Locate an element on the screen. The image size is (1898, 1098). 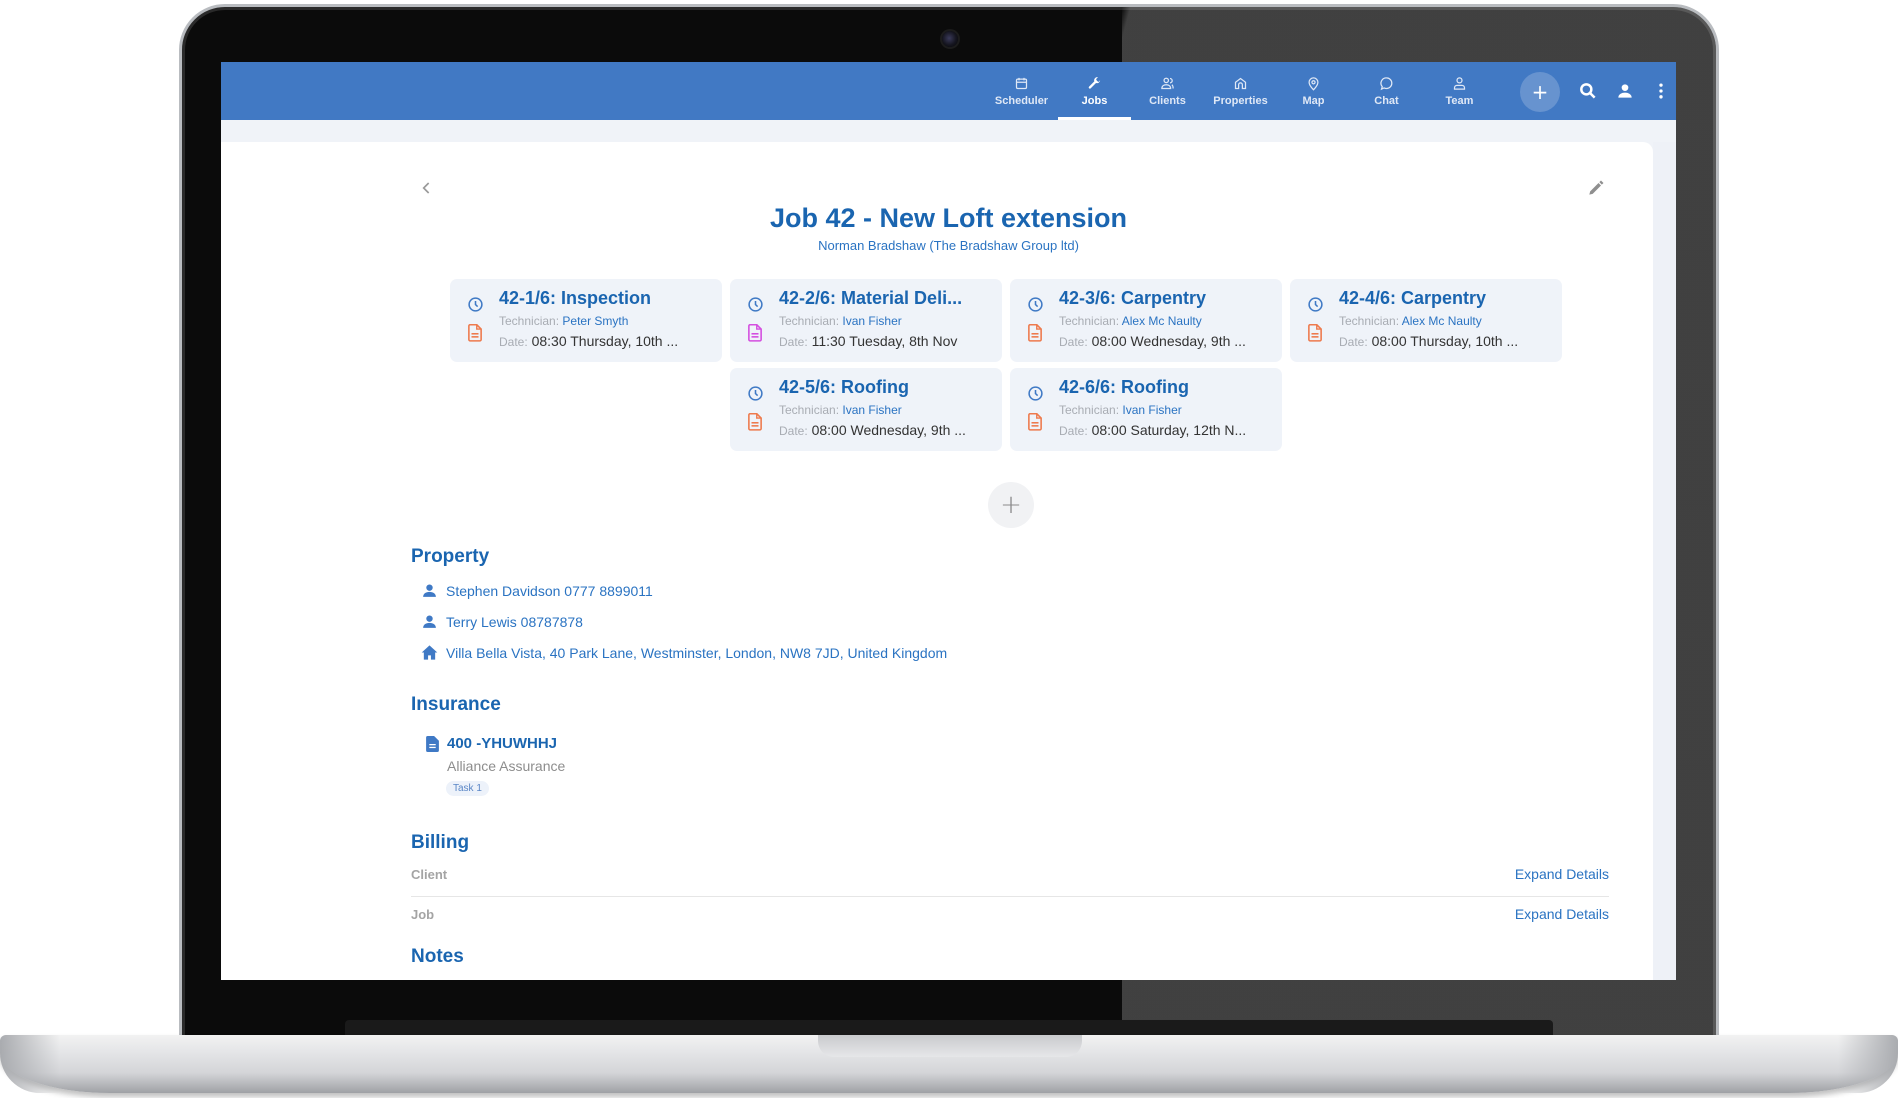
add-button: + is located at coordinates (1540, 92).